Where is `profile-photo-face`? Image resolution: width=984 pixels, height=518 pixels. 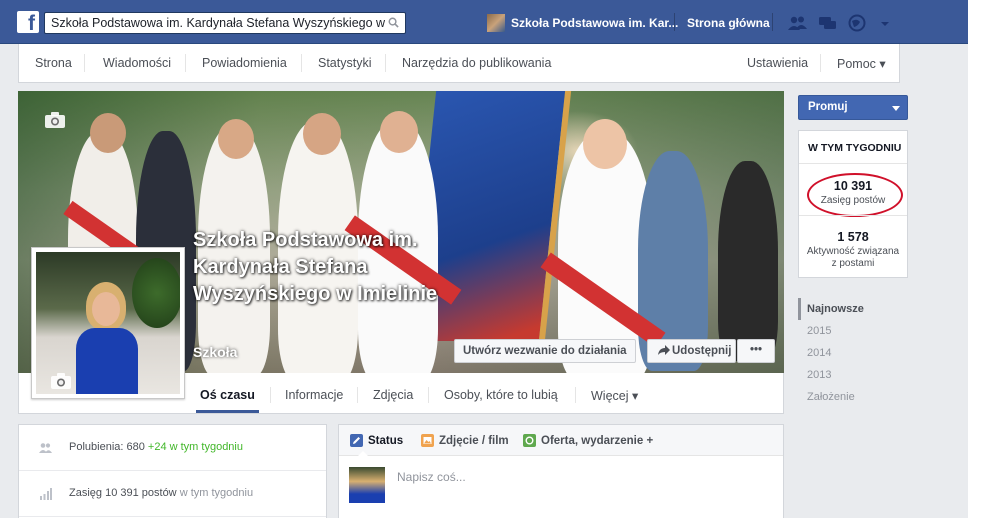
profile-photo-face is located at coordinates (106, 309).